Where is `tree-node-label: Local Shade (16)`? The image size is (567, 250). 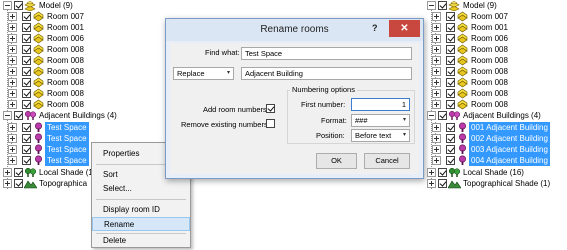 tree-node-label: Local Shade (16) is located at coordinates (493, 172).